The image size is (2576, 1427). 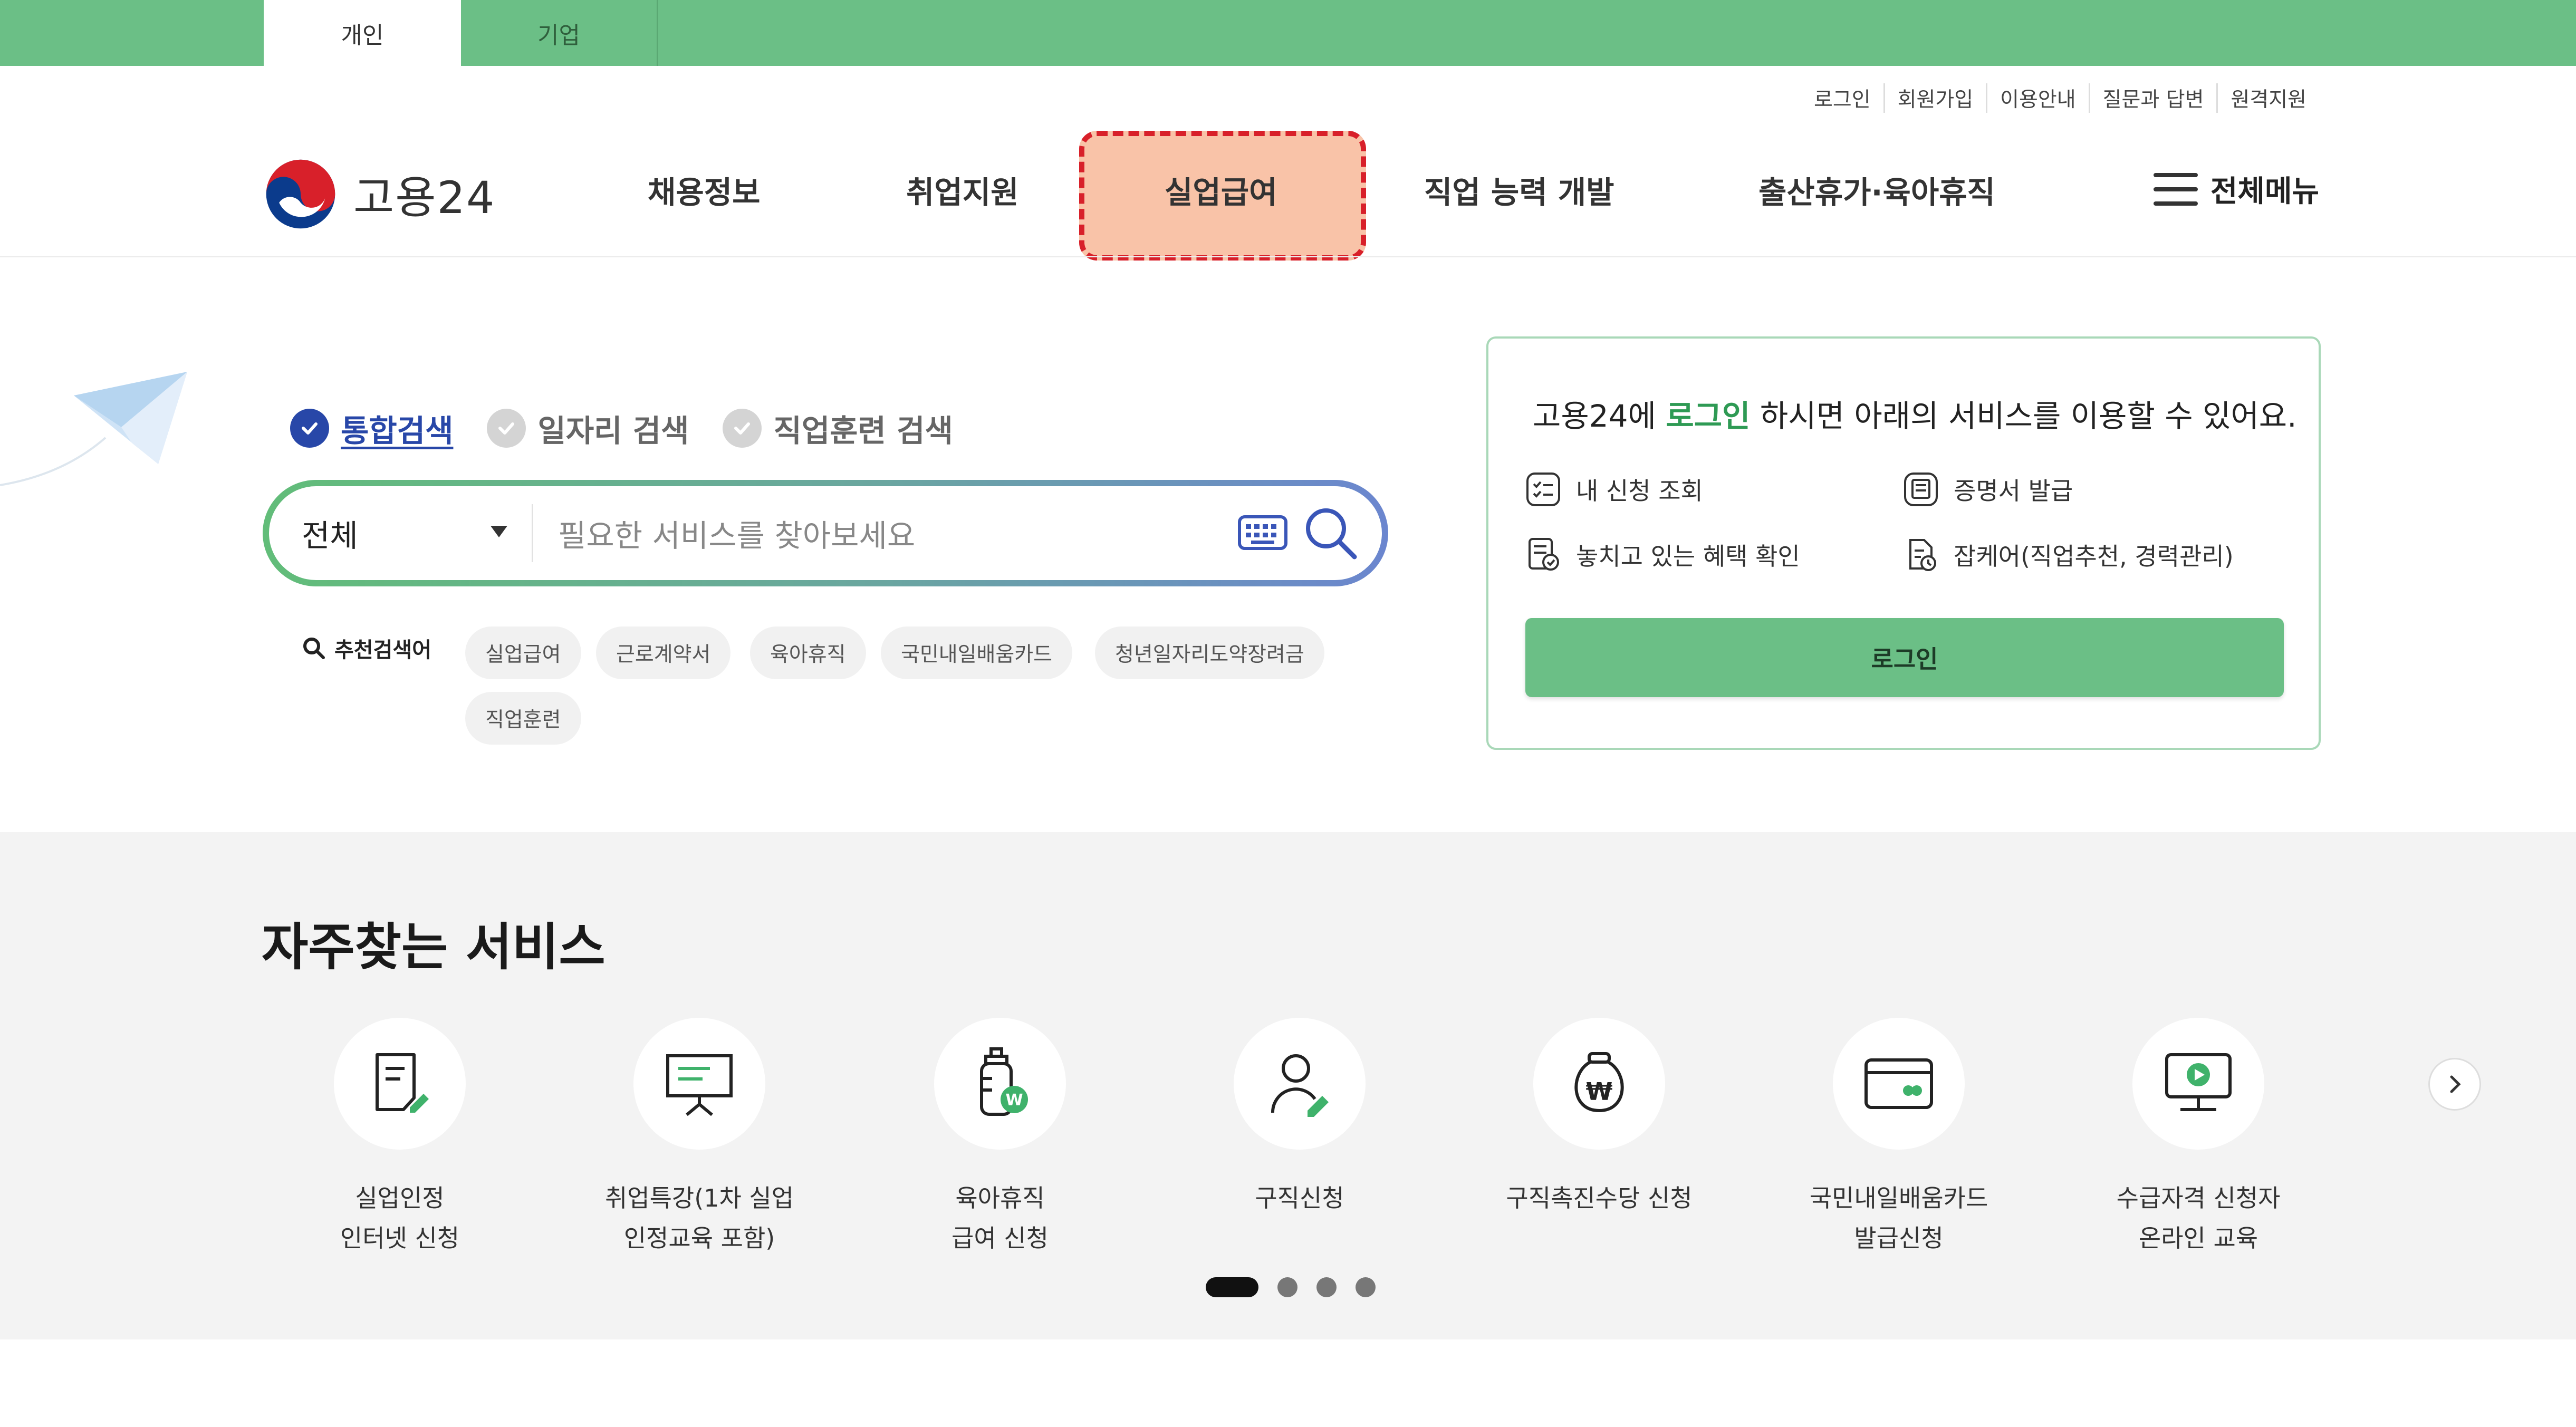 What do you see at coordinates (523, 652) in the screenshot?
I see `keyword-chip: 실업급여` at bounding box center [523, 652].